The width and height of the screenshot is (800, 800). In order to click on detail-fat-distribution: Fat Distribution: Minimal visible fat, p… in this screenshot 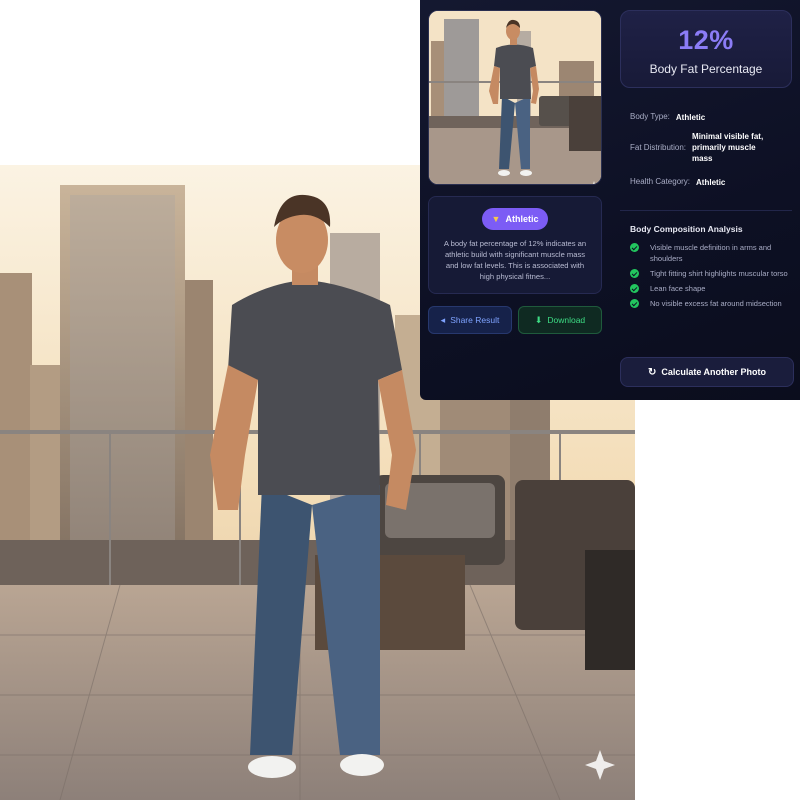, I will do `click(702, 147)`.